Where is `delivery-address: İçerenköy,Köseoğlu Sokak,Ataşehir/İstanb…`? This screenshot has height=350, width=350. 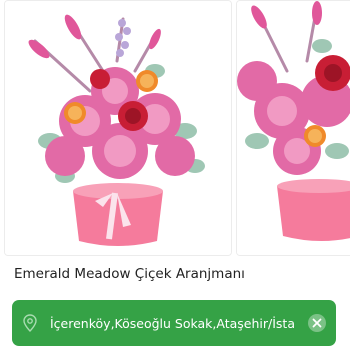
delivery-address: İçerenköy,Köseoğlu Sokak,Ataşehir/İstanb… is located at coordinates (173, 323).